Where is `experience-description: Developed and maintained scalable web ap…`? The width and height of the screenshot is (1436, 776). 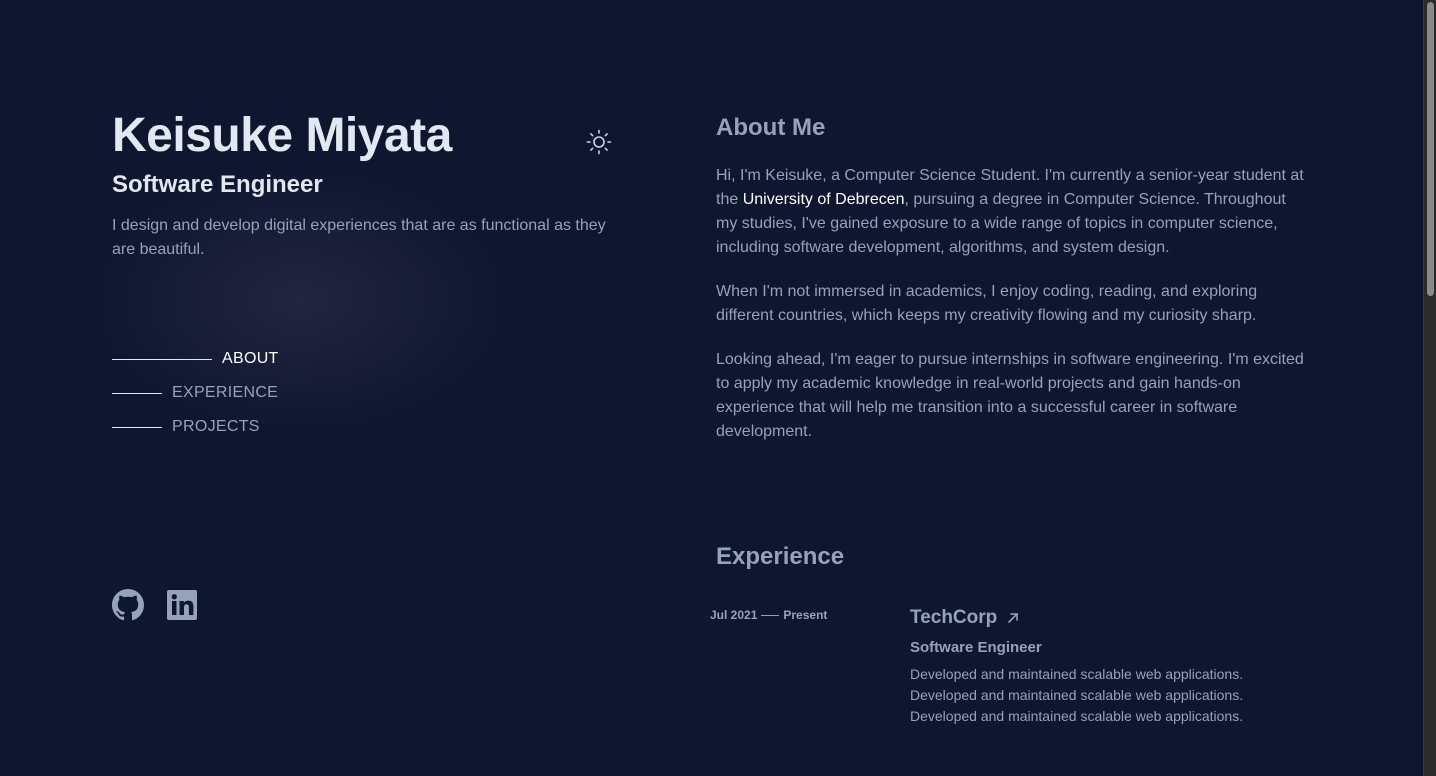 experience-description: Developed and maintained scalable web ap… is located at coordinates (1110, 695).